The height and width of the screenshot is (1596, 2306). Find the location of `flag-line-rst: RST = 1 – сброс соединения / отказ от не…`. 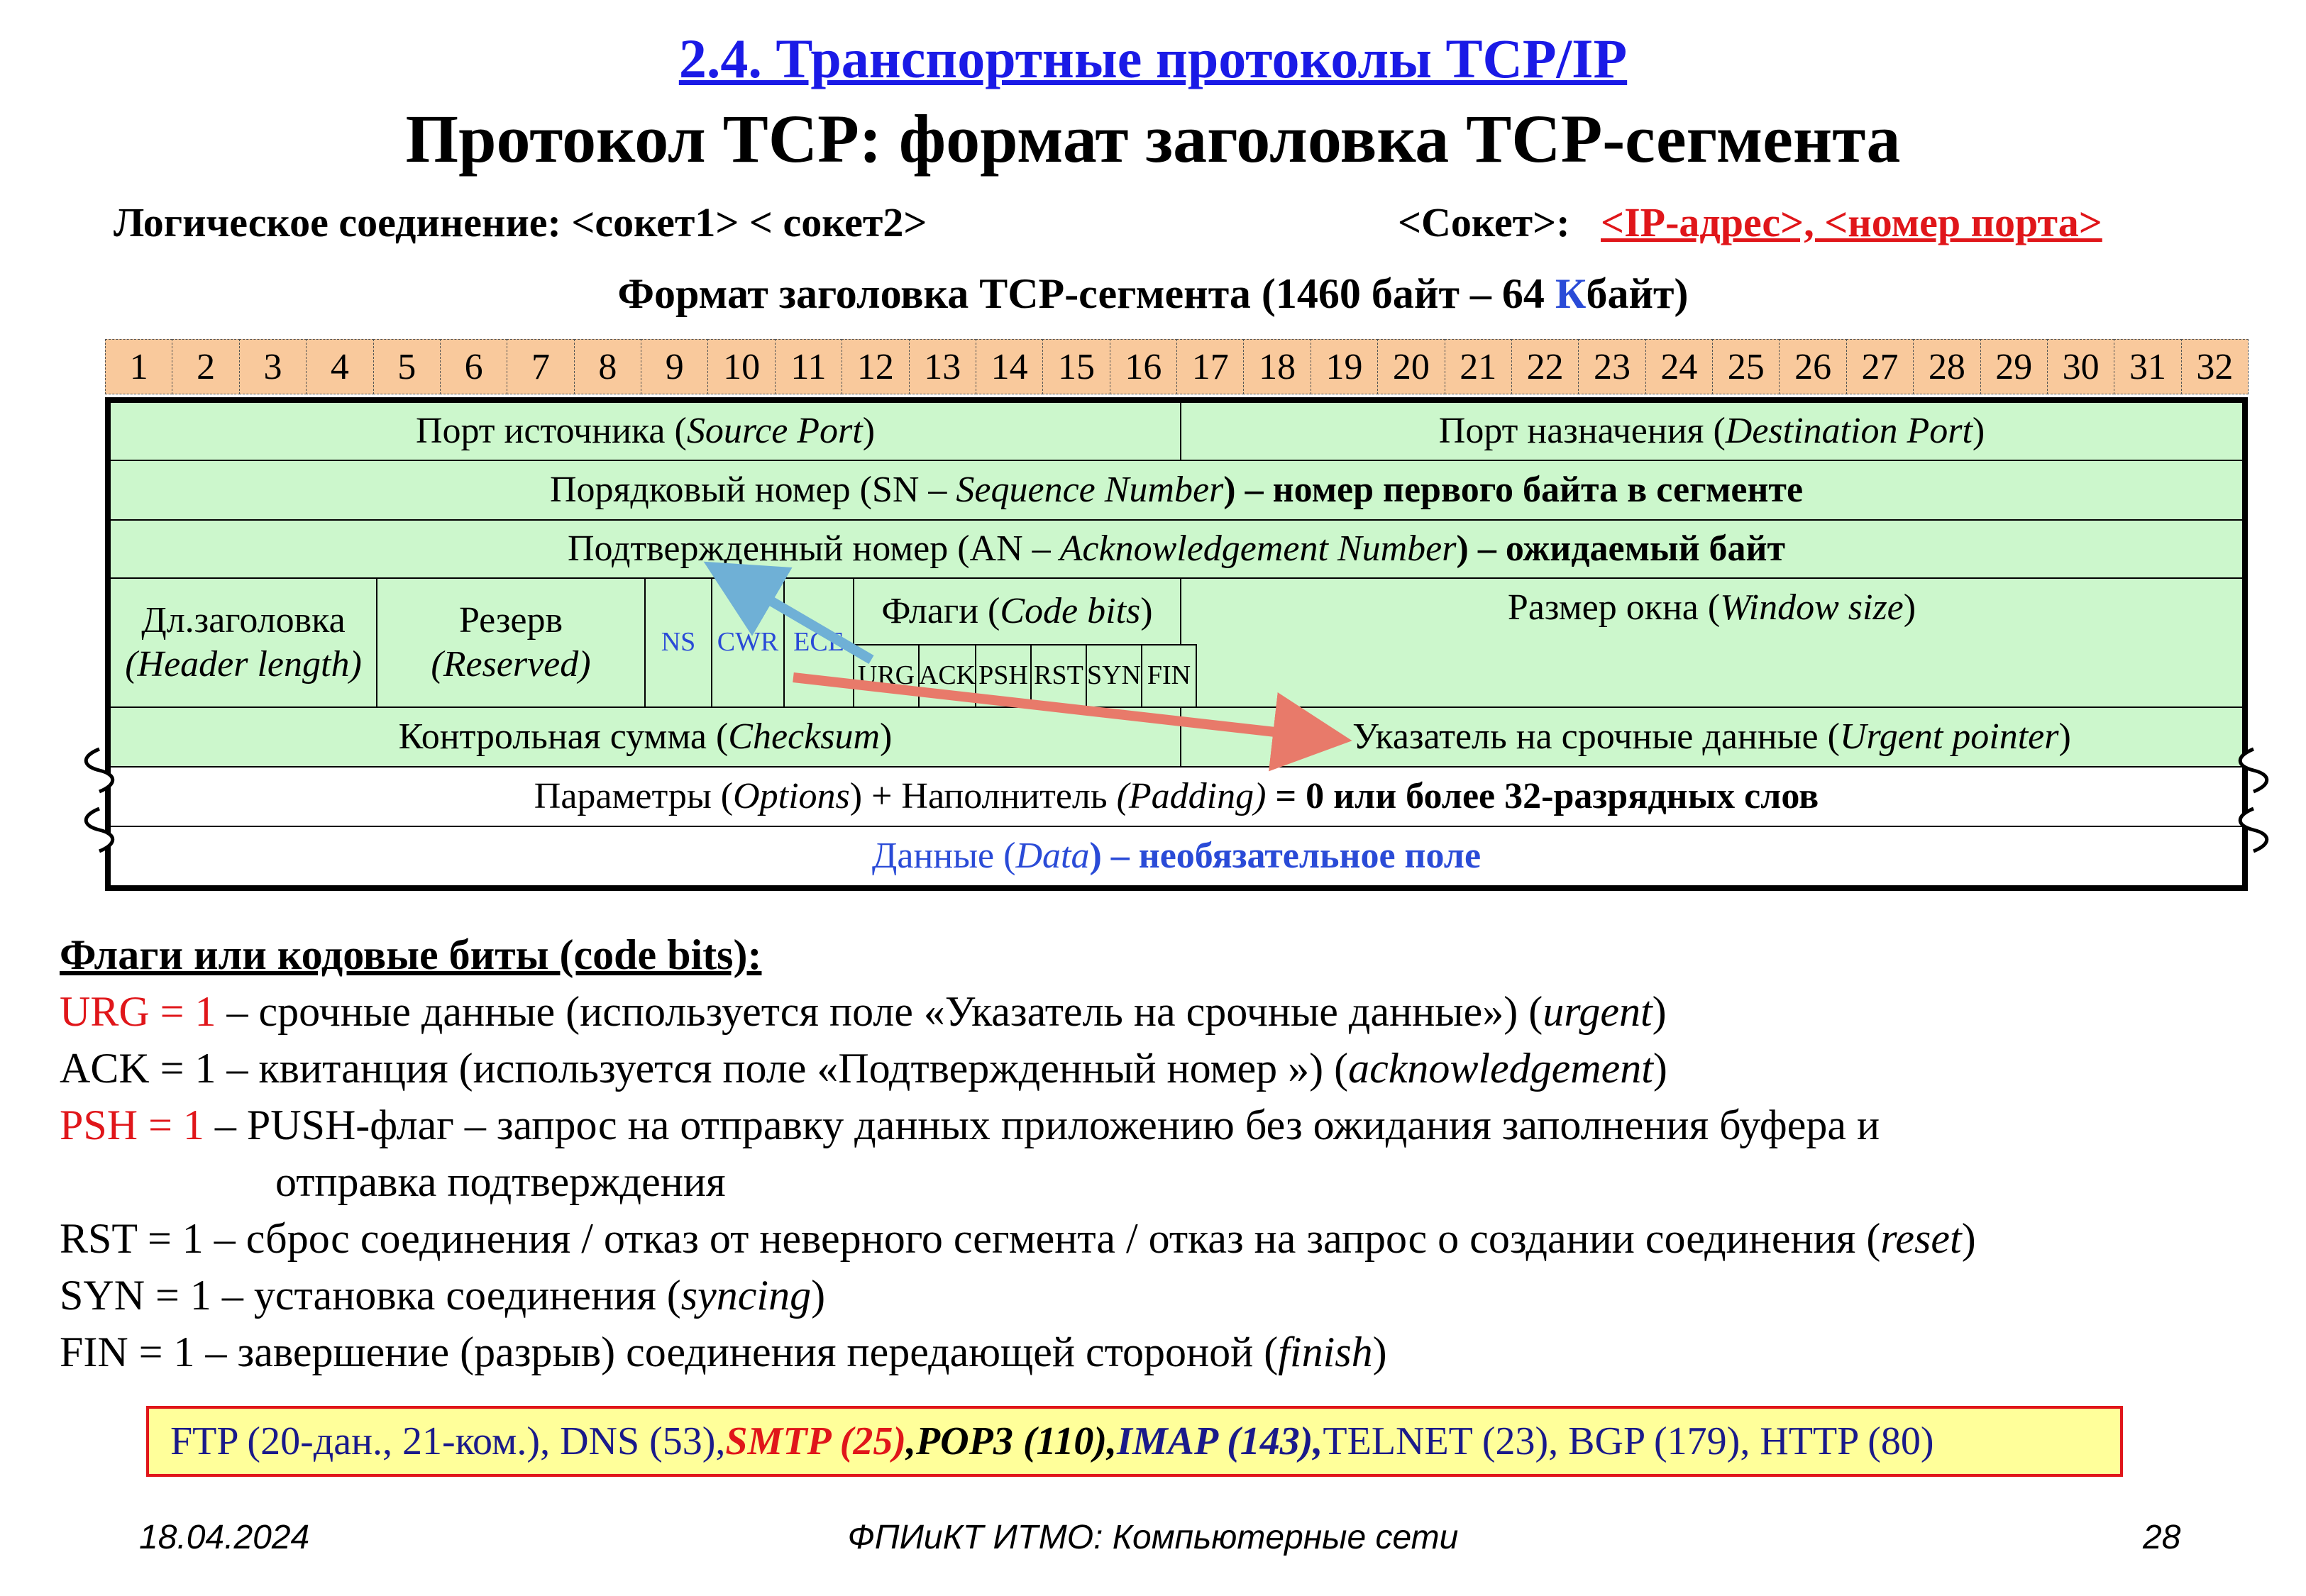

flag-line-rst: RST = 1 – сброс соединения / отказ от не… is located at coordinates (1018, 1238).